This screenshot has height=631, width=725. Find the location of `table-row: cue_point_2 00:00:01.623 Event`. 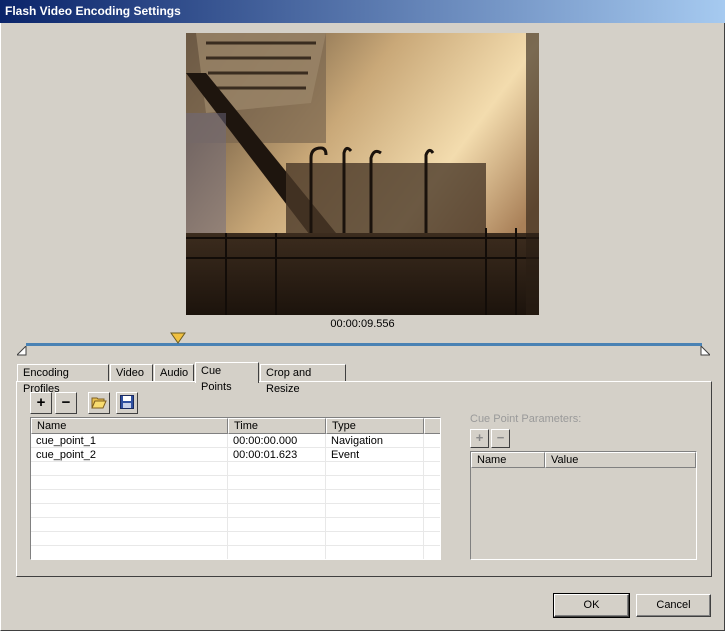

table-row: cue_point_2 00:00:01.623 Event is located at coordinates (235, 455).